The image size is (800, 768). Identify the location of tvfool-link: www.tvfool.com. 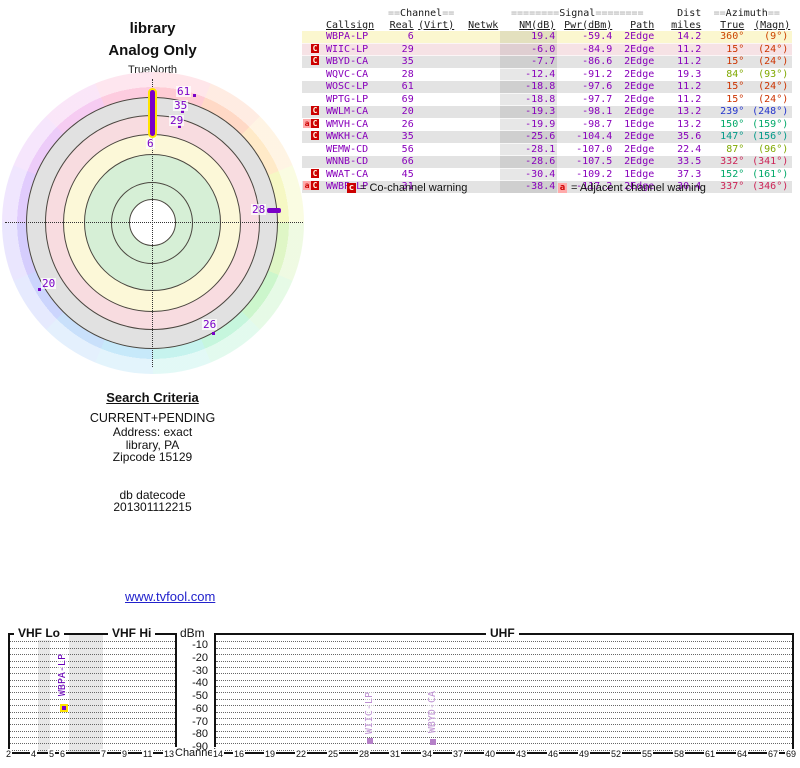
(170, 596).